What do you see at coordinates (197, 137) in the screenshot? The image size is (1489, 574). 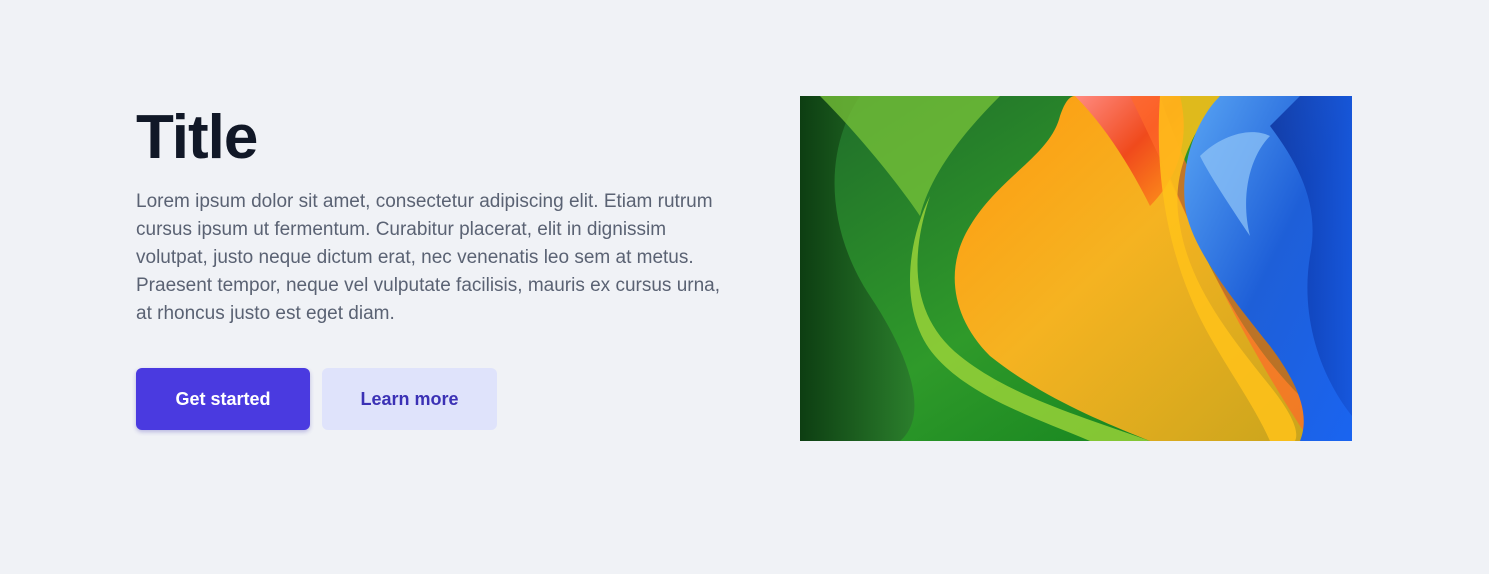 I see `page-title: Title` at bounding box center [197, 137].